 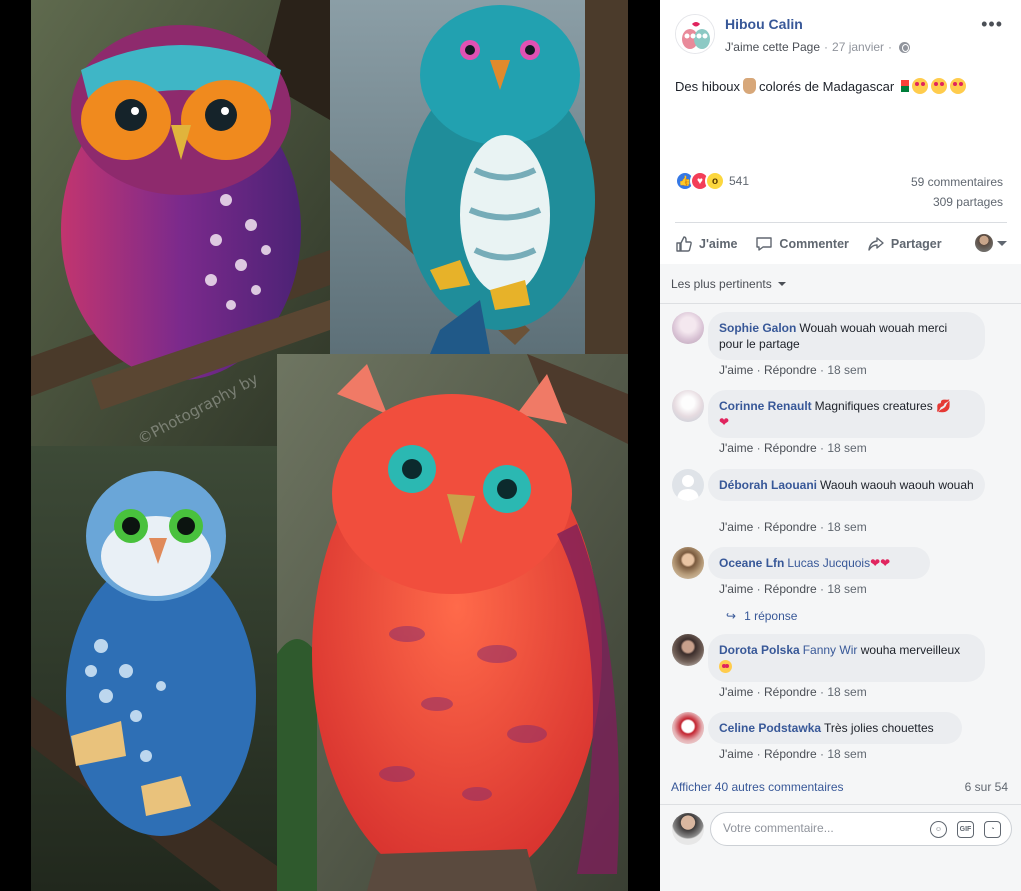 What do you see at coordinates (684, 244) in the screenshot?
I see `thumbs-up-icon` at bounding box center [684, 244].